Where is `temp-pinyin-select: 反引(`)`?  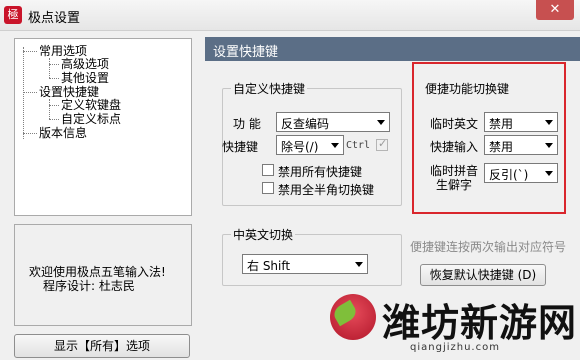
temp-pinyin-select: 反引(`) is located at coordinates (521, 173).